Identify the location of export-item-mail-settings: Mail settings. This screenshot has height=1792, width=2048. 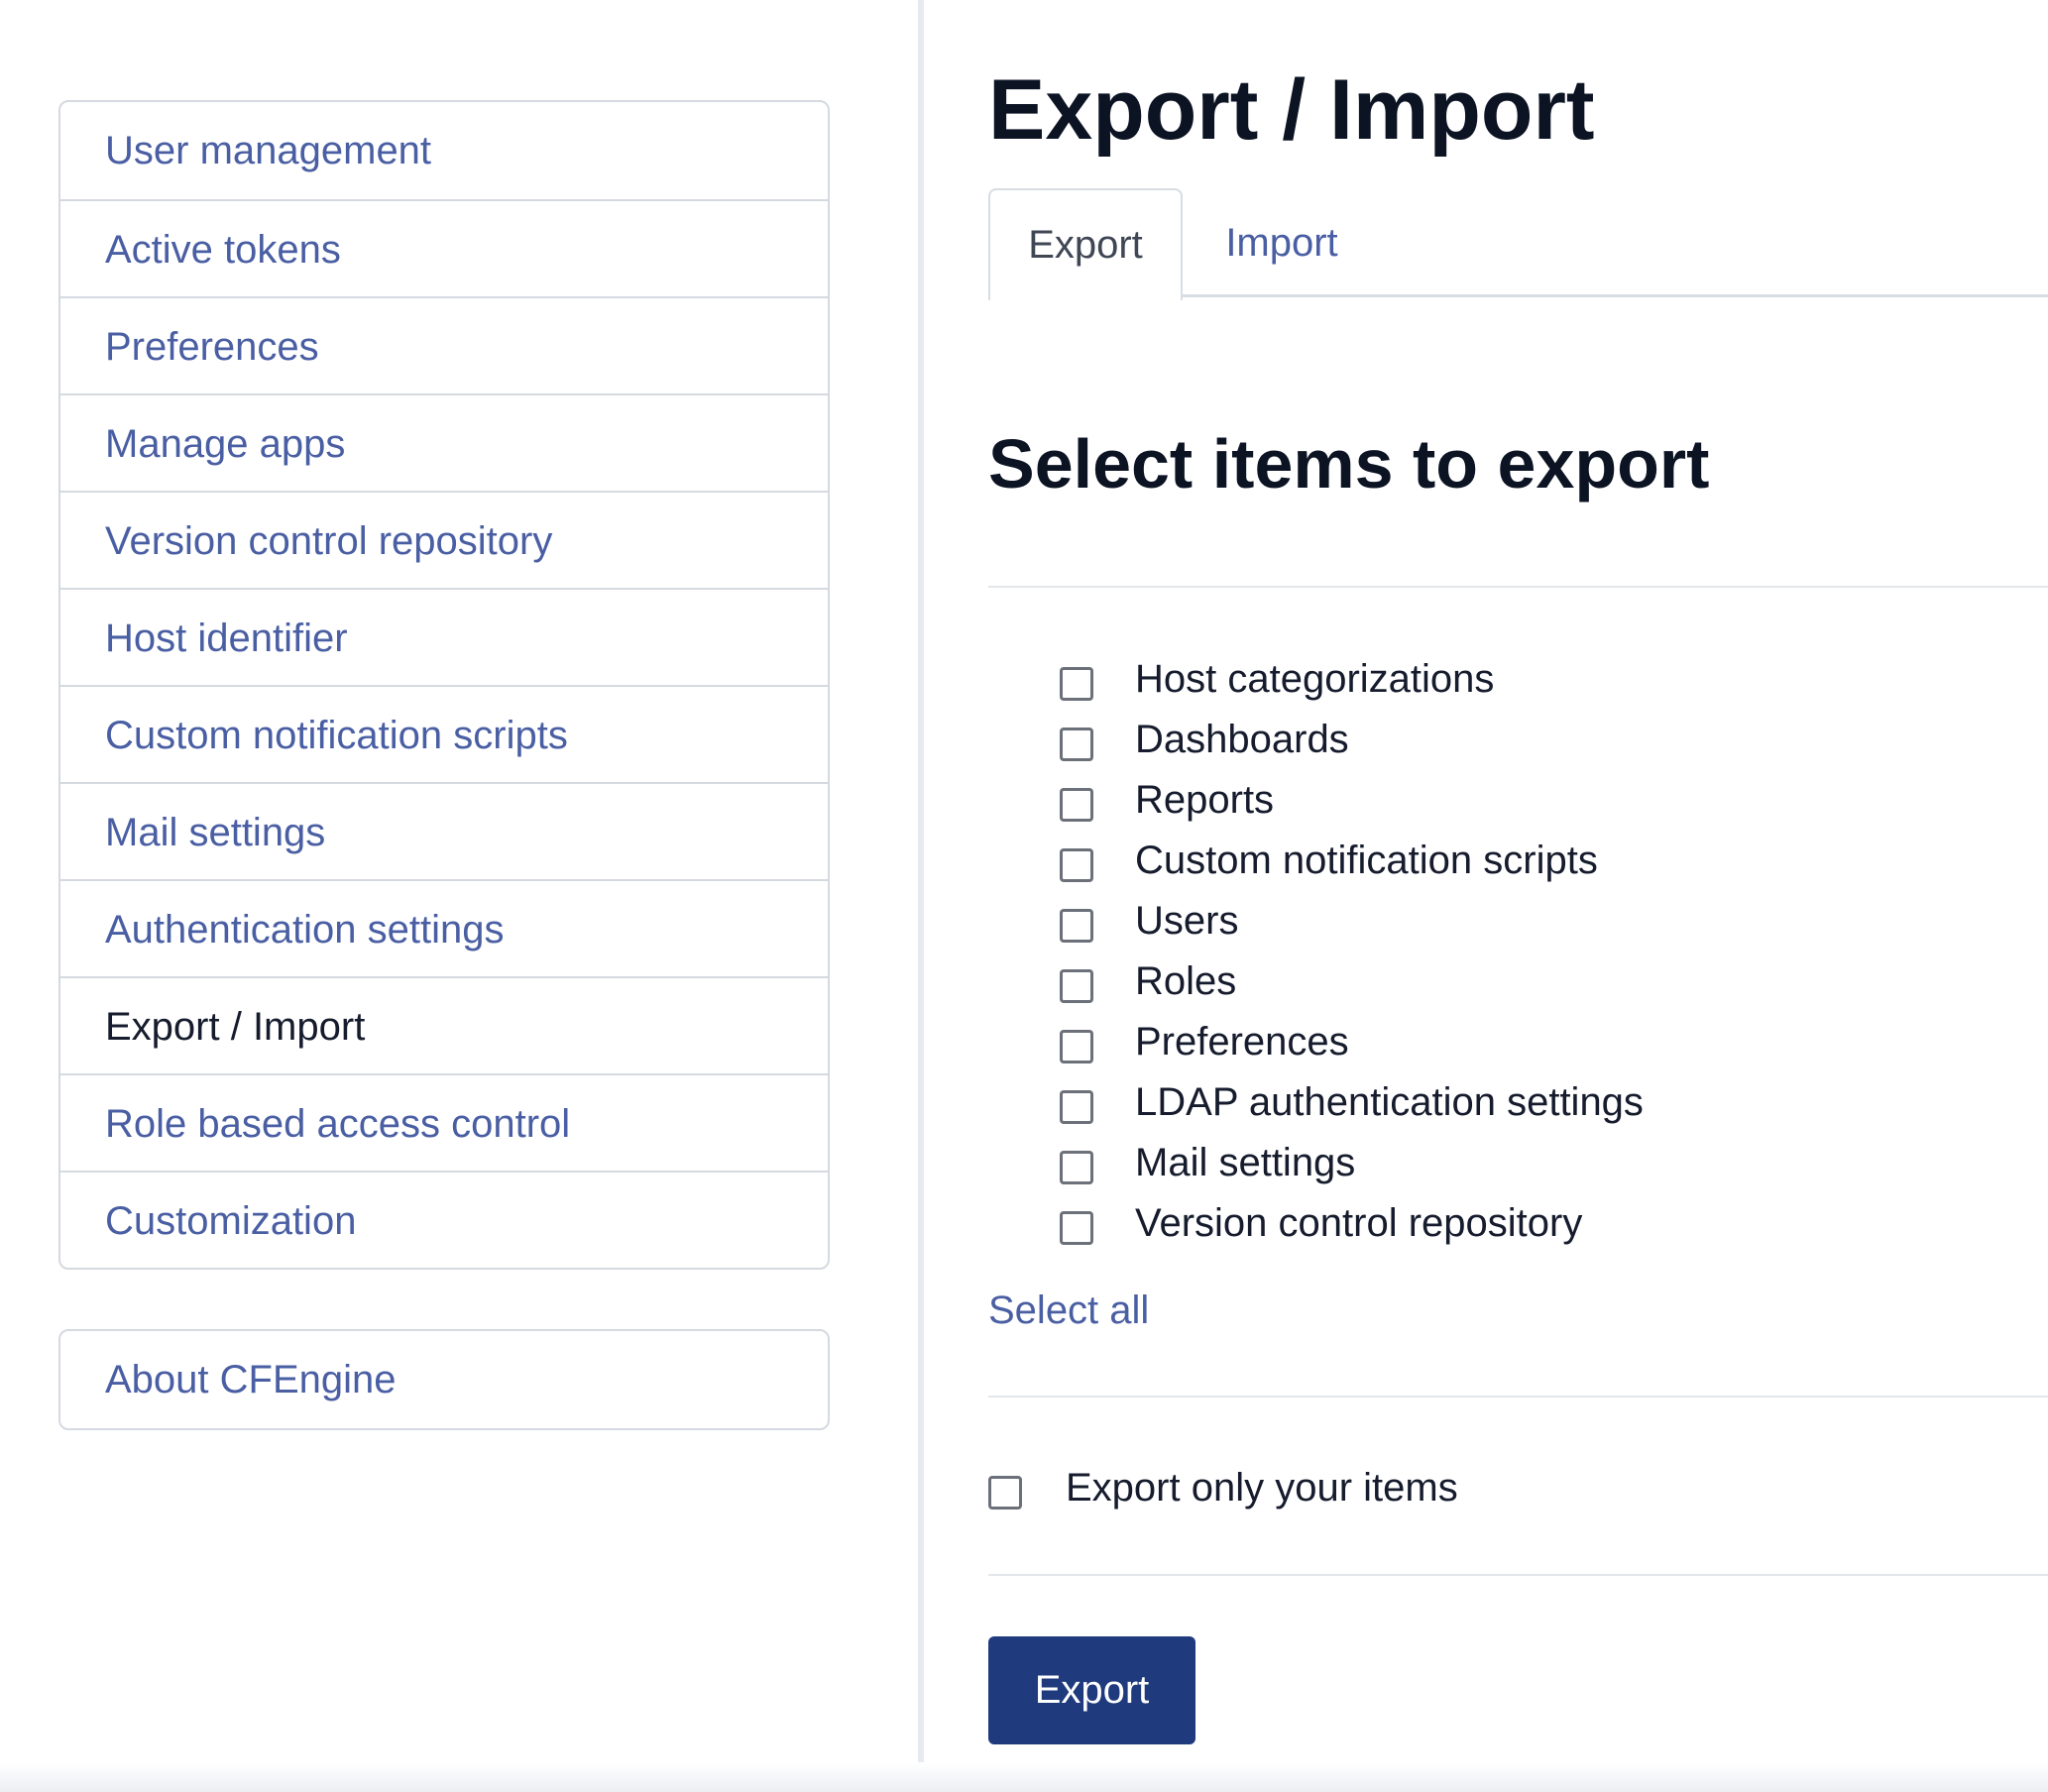
(1506, 1163).